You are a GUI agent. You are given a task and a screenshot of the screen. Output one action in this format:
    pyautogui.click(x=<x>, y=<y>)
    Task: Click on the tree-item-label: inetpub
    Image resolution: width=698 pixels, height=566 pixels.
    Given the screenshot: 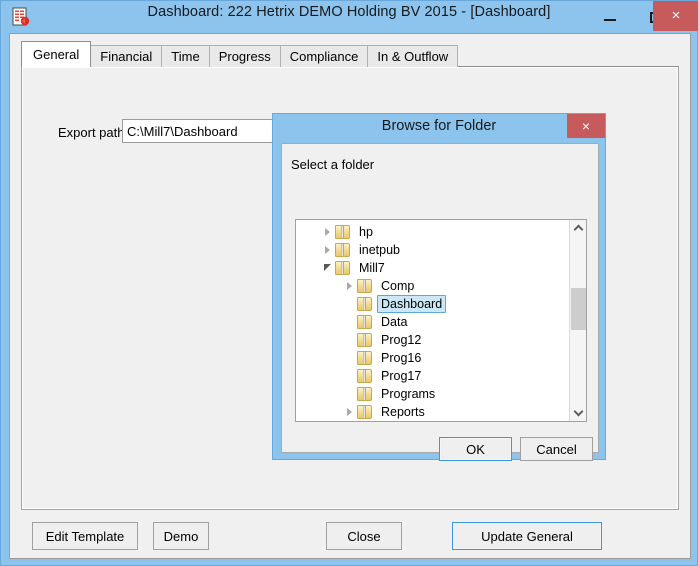 What is the action you would take?
    pyautogui.click(x=380, y=250)
    